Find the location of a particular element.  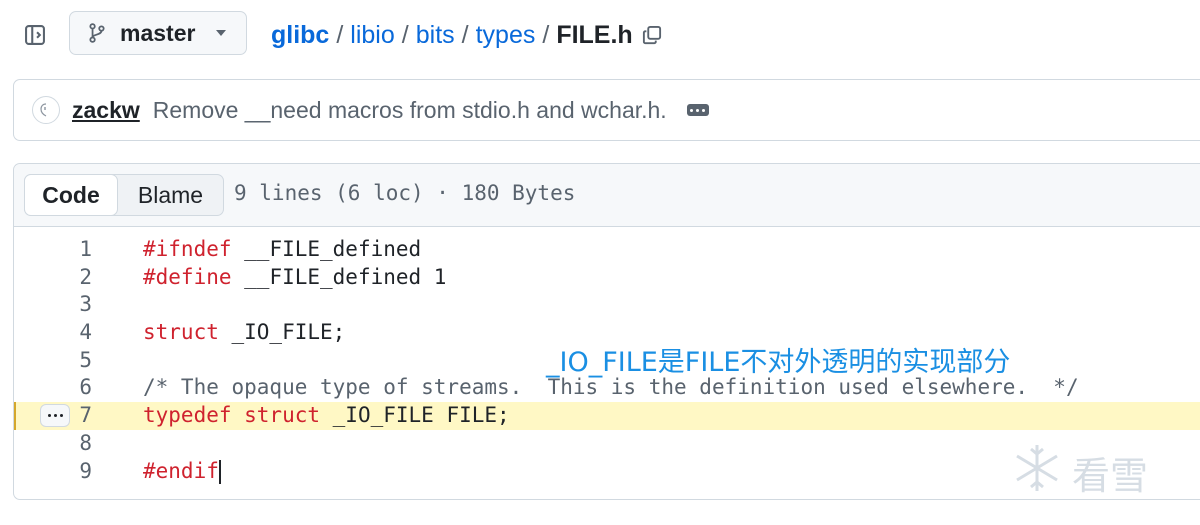

code-keyword: #endif is located at coordinates (181, 470).